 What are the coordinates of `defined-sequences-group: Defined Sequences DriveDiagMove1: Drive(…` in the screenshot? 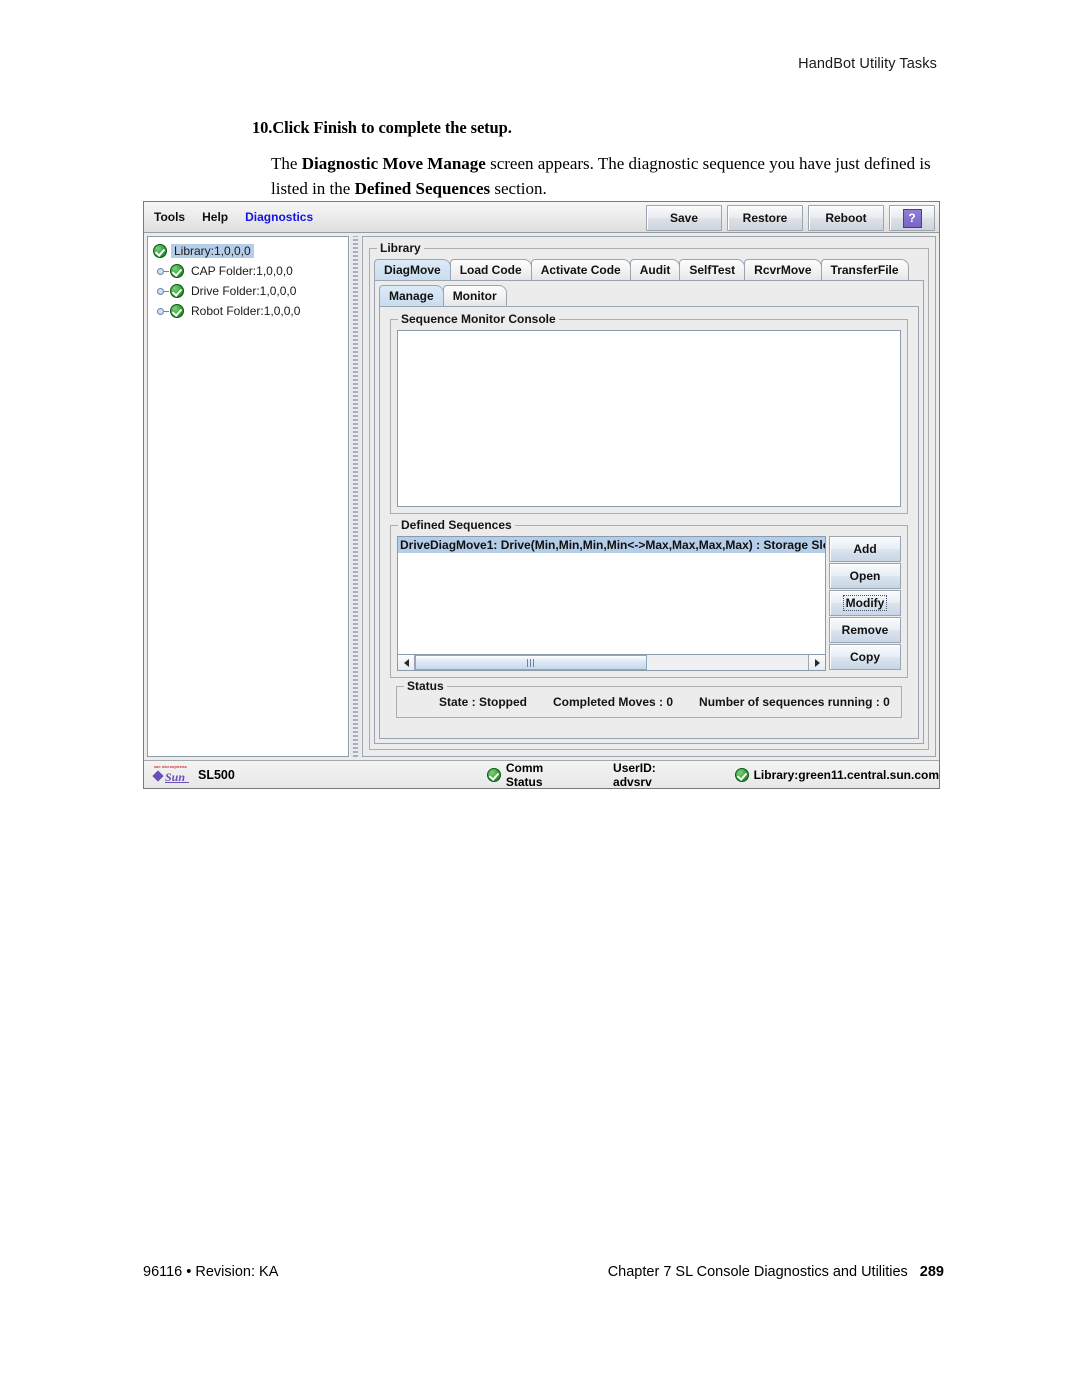 It's located at (649, 598).